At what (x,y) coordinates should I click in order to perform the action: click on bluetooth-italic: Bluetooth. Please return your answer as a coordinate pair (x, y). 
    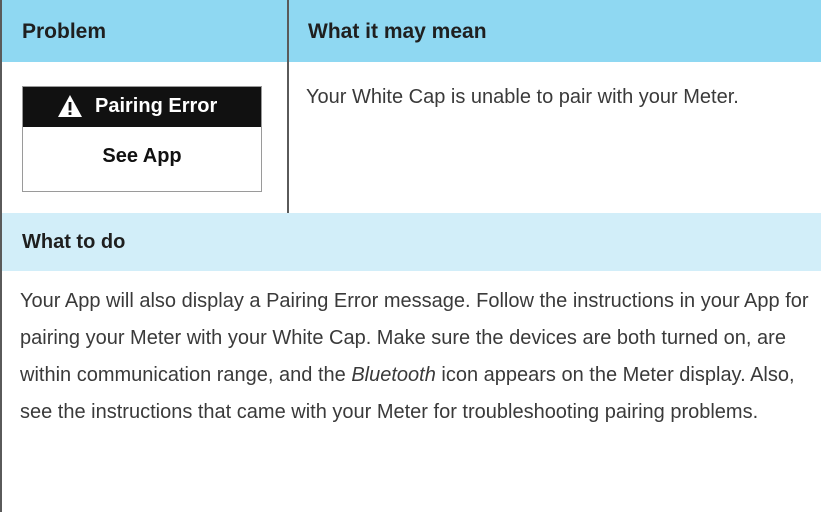
    Looking at the image, I should click on (393, 375).